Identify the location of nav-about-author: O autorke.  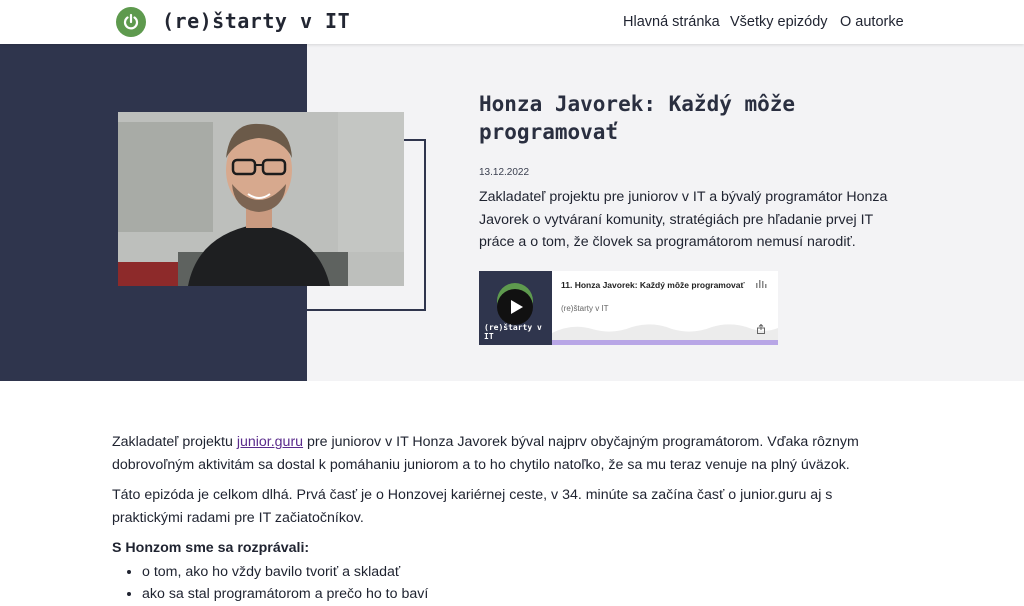
(872, 22).